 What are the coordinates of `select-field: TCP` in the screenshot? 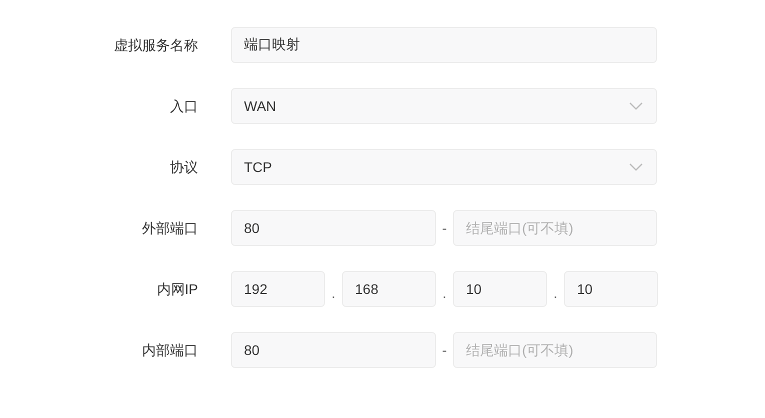 It's located at (444, 167).